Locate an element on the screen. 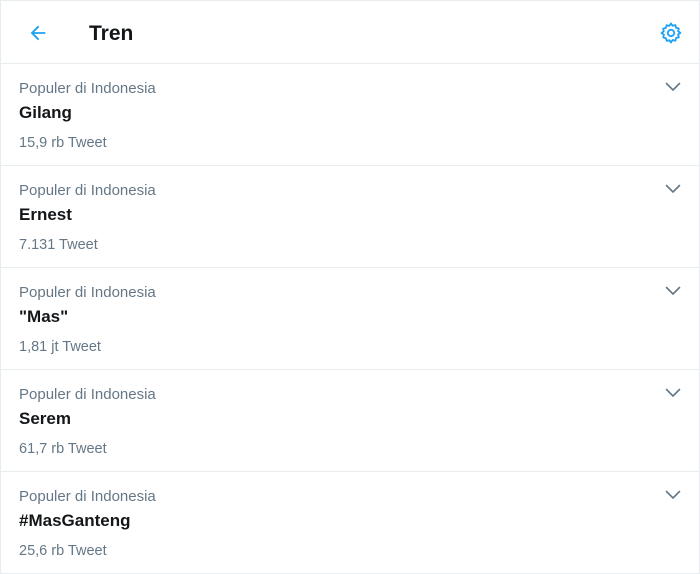  page-title: Tren is located at coordinates (111, 33).